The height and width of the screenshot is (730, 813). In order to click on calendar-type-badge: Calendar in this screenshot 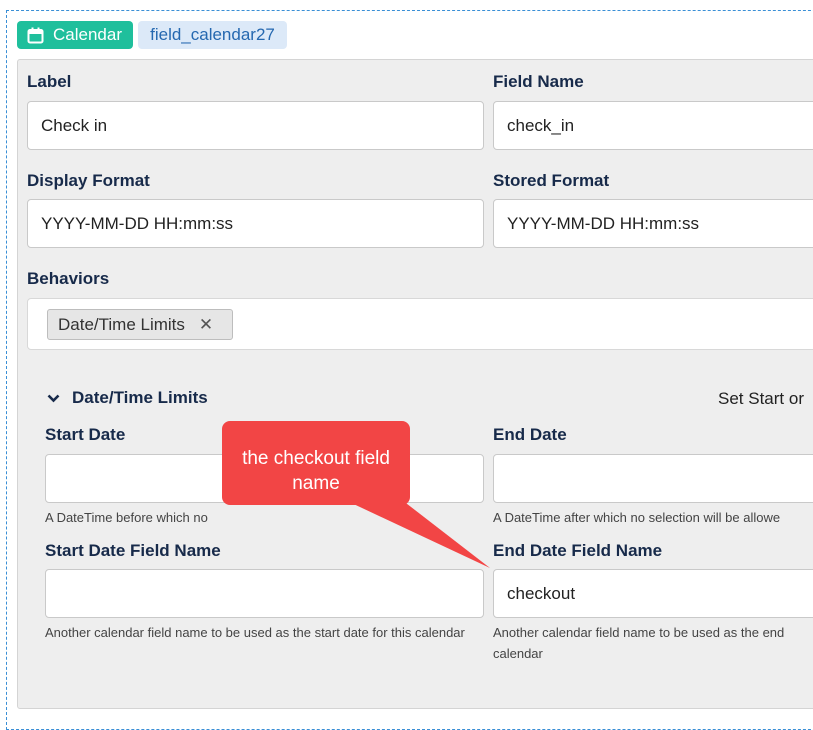, I will do `click(75, 35)`.